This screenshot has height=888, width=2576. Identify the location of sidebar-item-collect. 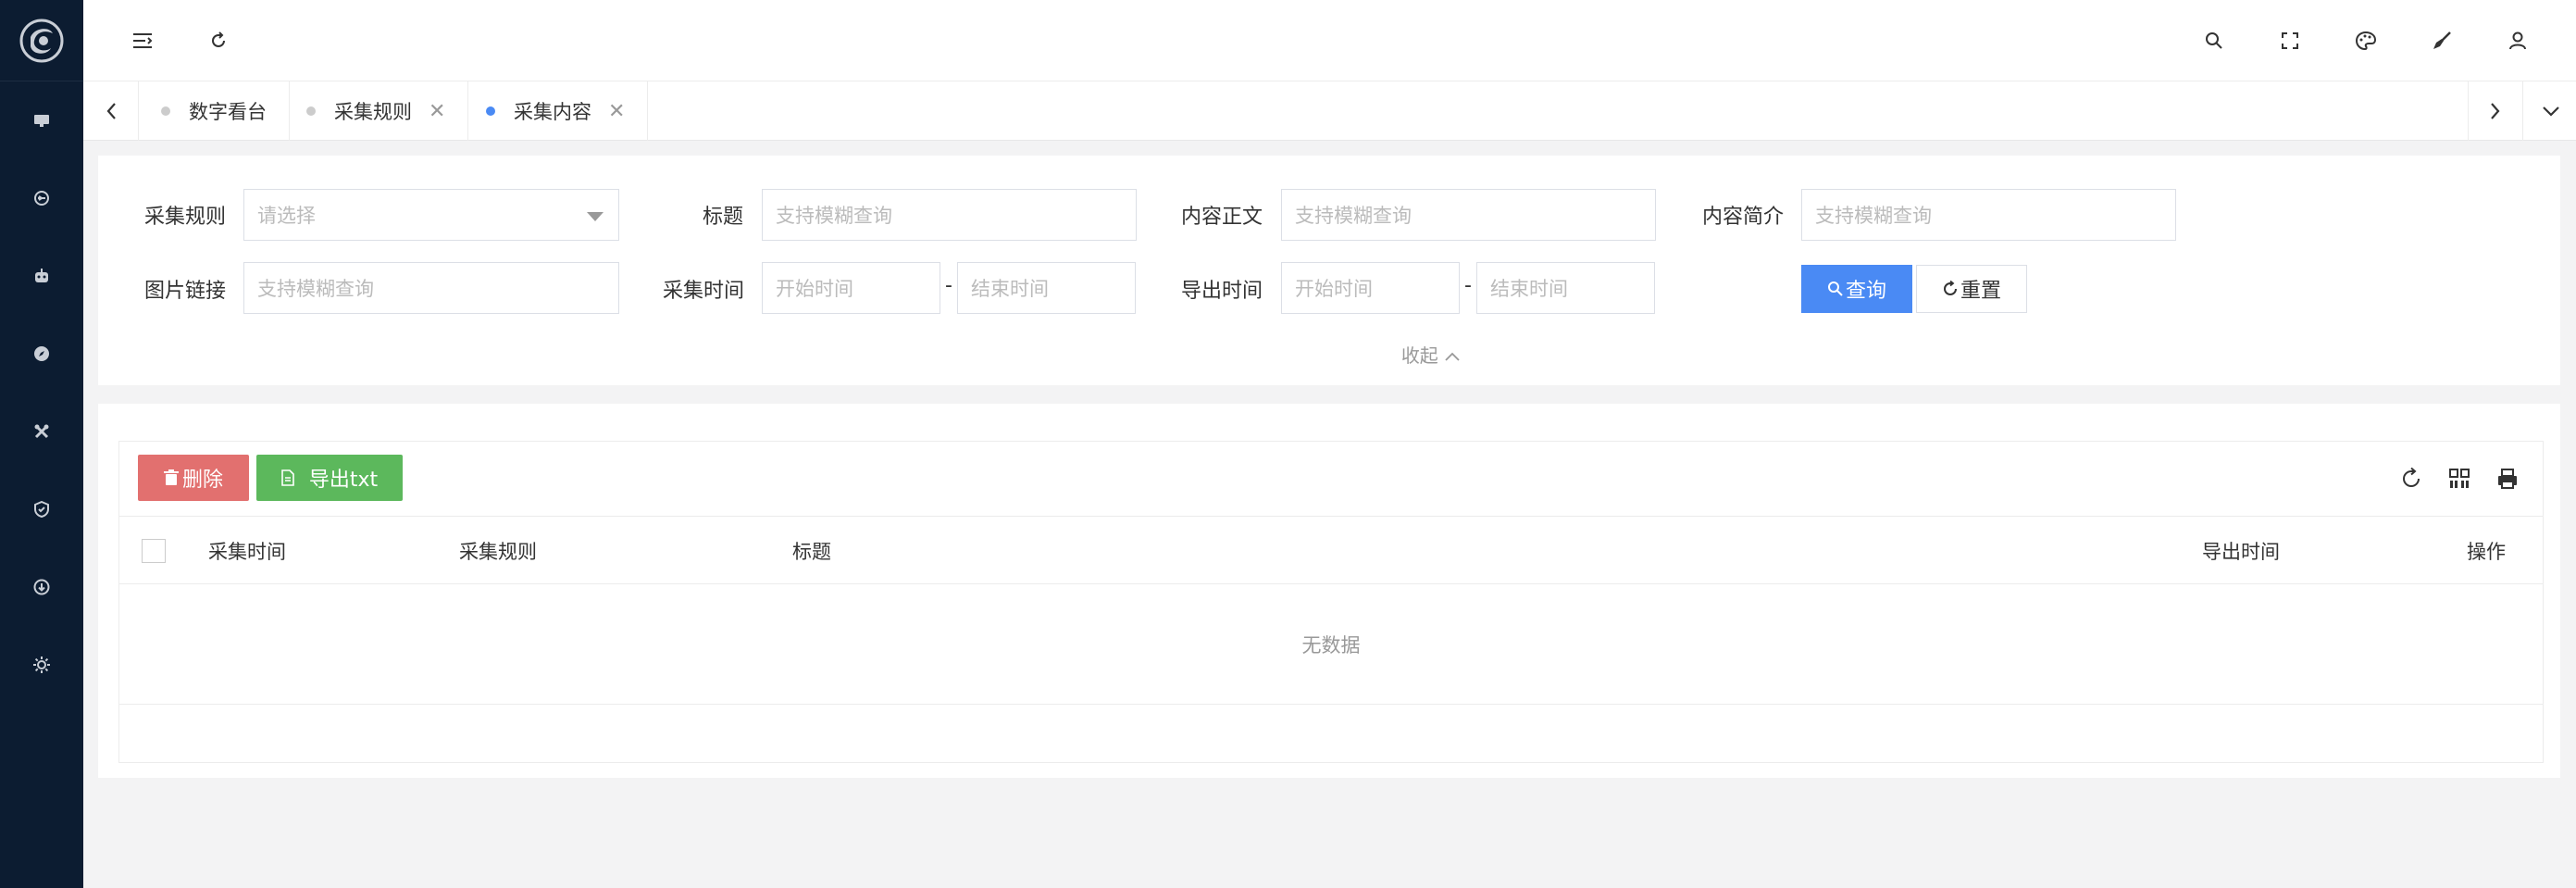
(41, 198).